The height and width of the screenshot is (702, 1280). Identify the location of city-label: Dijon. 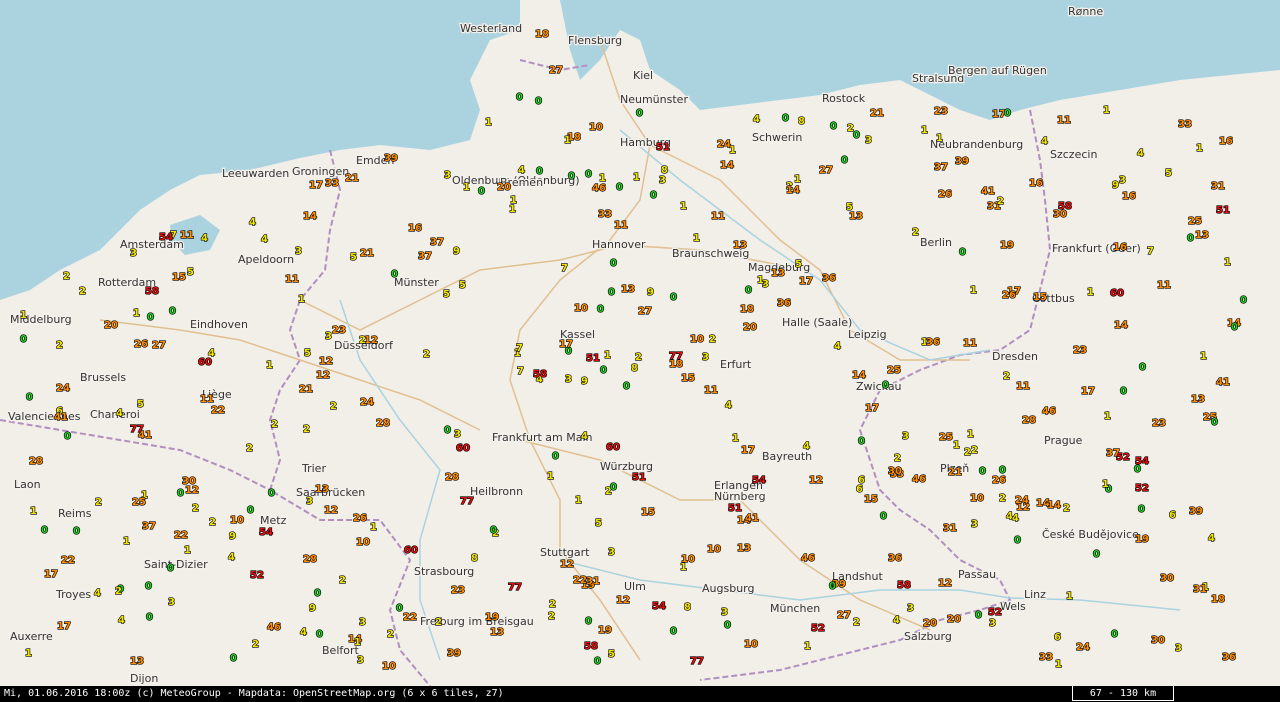
(144, 678).